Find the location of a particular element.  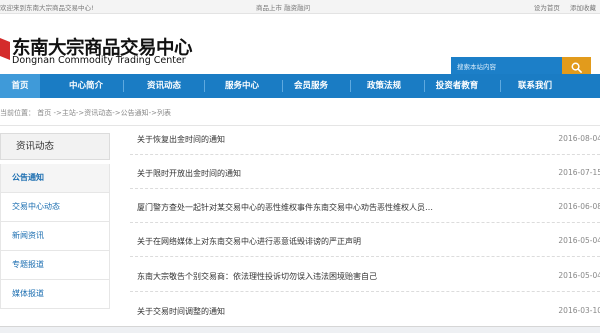

nav-home: 首页 is located at coordinates (20, 86).